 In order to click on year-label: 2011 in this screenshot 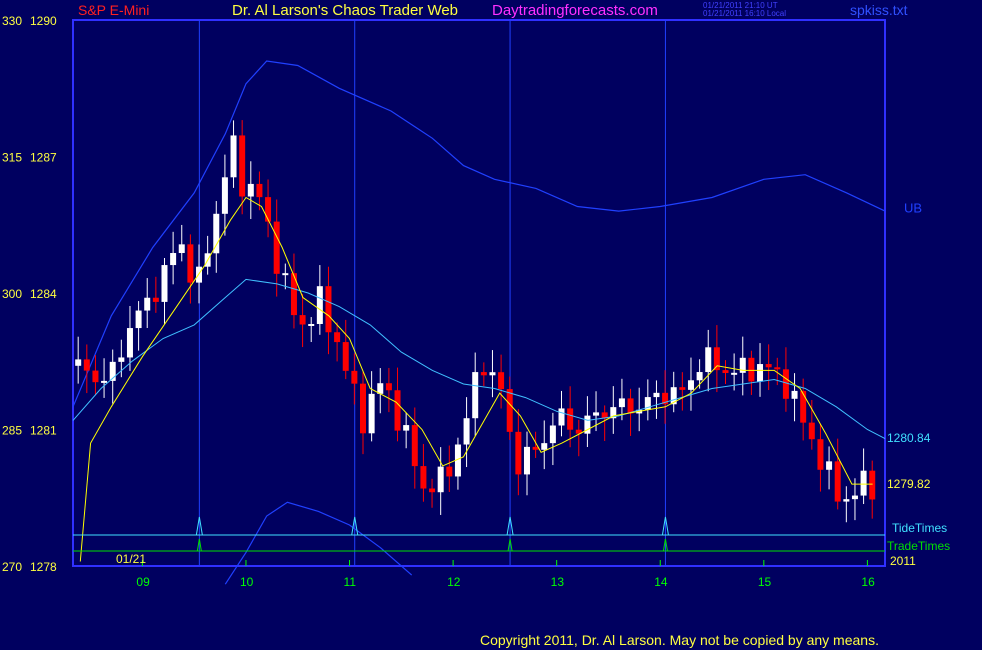, I will do `click(903, 561)`.